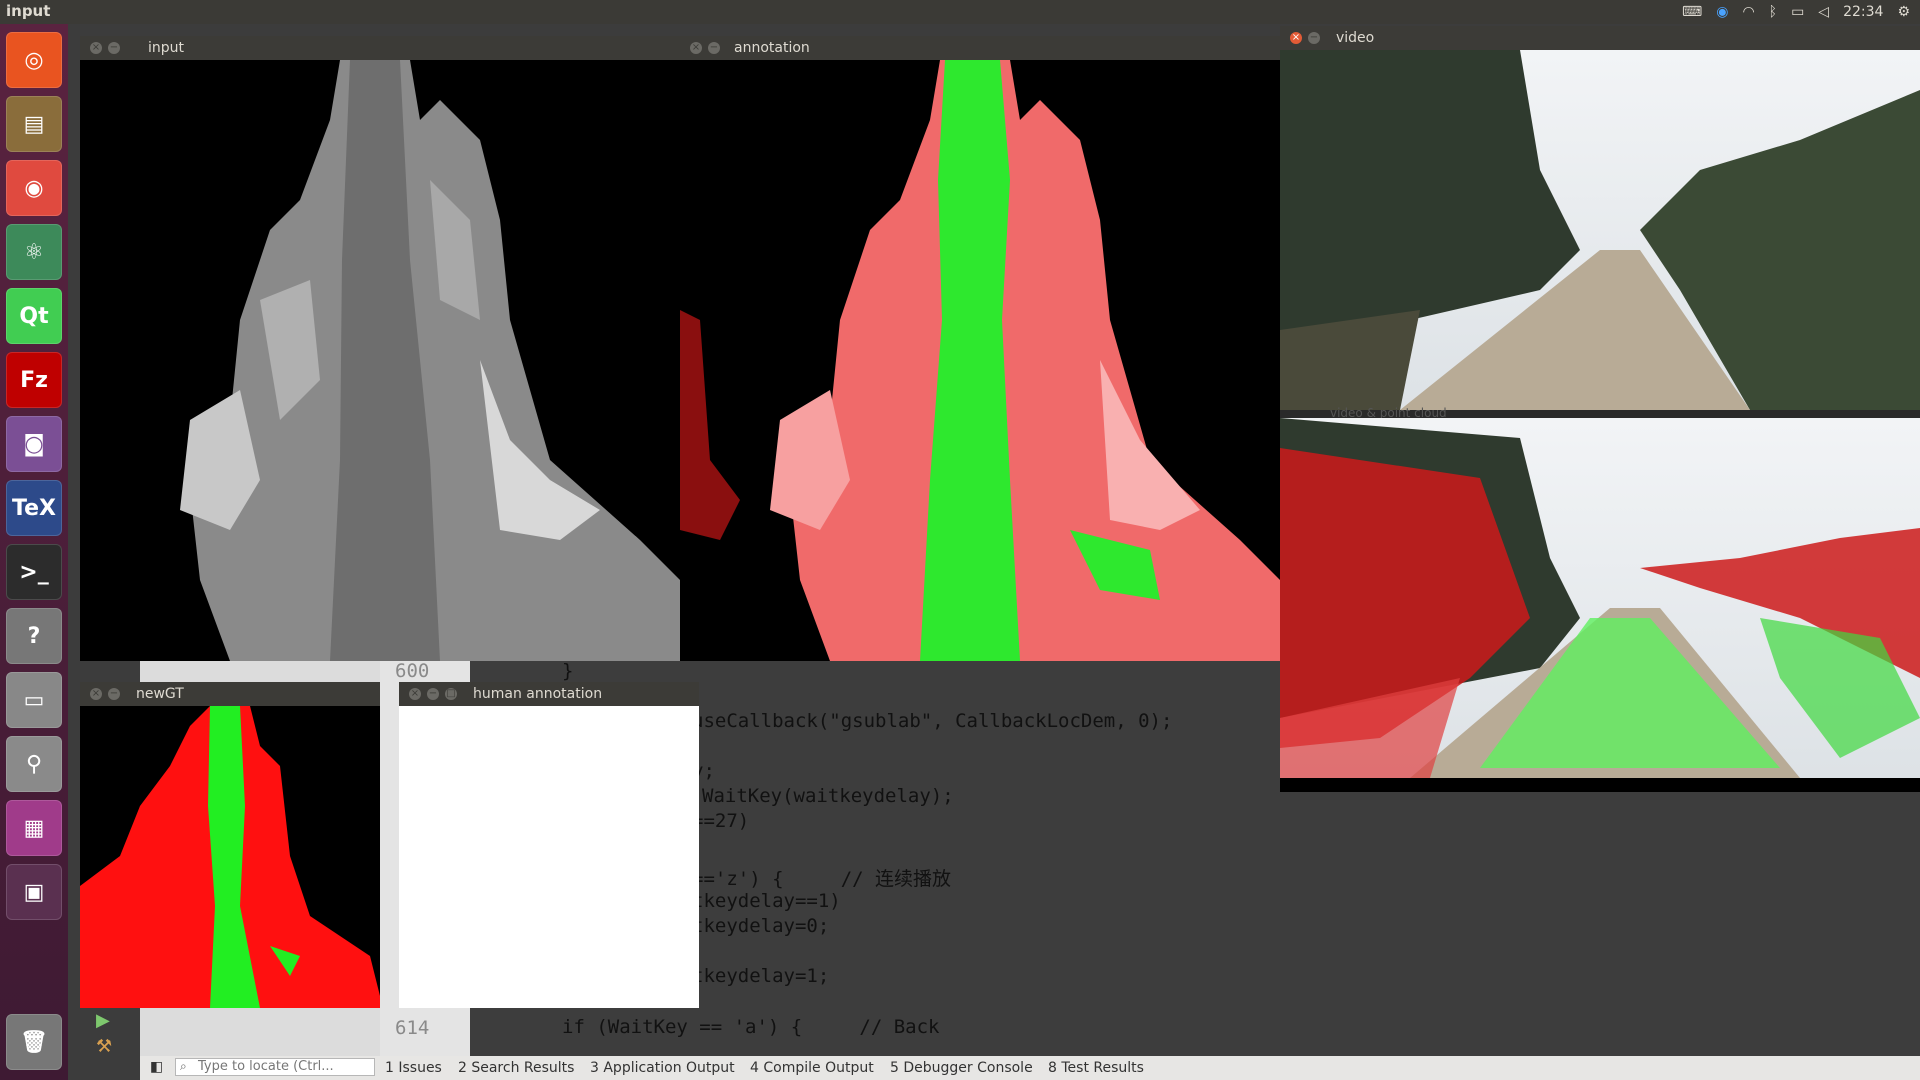  I want to click on code-line: =='z') { // 连续播放, so click(822, 879).